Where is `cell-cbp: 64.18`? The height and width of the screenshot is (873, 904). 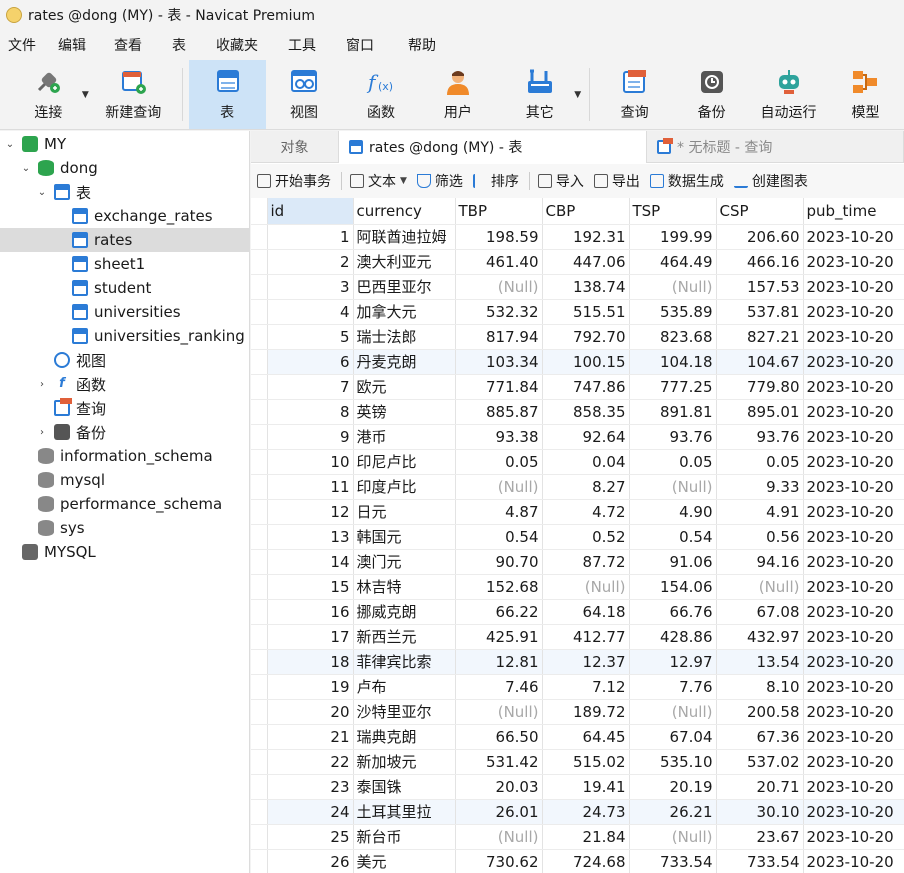 cell-cbp: 64.18 is located at coordinates (586, 612).